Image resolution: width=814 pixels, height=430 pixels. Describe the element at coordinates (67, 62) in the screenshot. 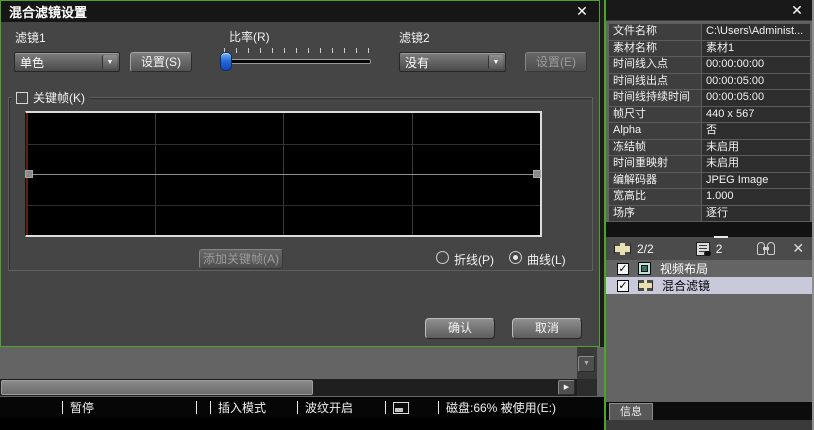

I see `filter1-dropdown: 单色 ▼` at that location.